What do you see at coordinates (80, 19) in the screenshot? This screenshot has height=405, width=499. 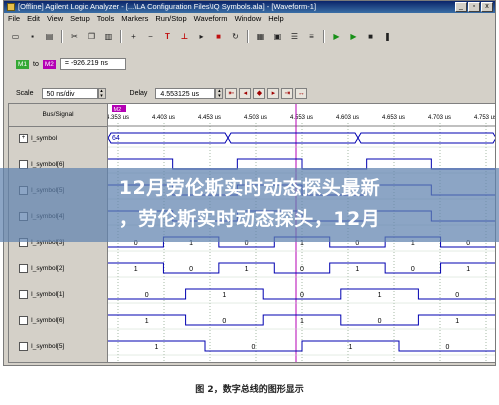 I see `menu-setup: Setup` at bounding box center [80, 19].